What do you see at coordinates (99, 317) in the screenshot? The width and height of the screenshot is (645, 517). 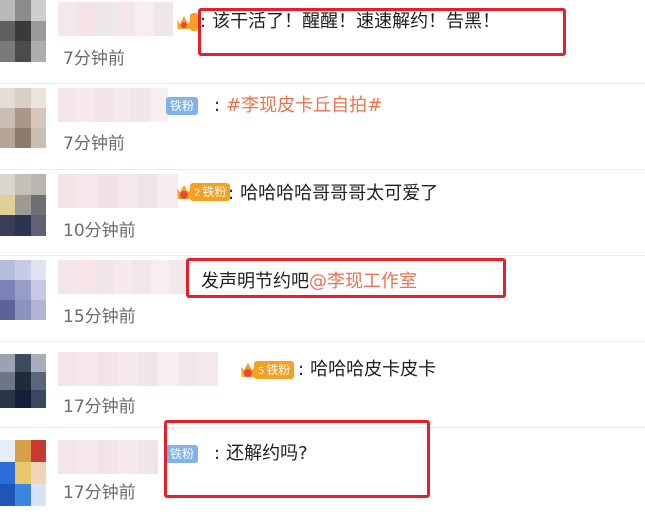 I see `comment-time: 15分钟前` at bounding box center [99, 317].